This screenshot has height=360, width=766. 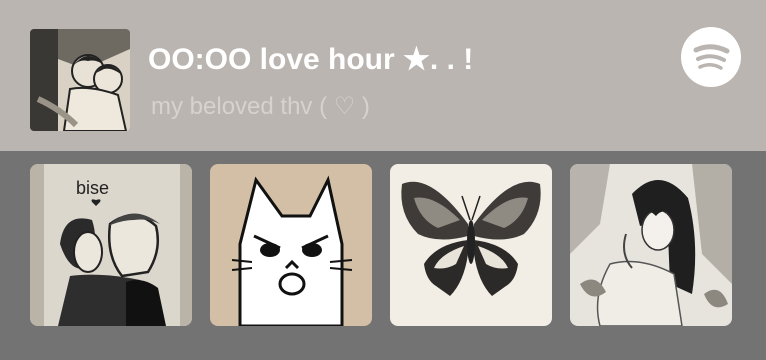 What do you see at coordinates (311, 59) in the screenshot?
I see `playlist-title: OO:OO love hour ★. . !` at bounding box center [311, 59].